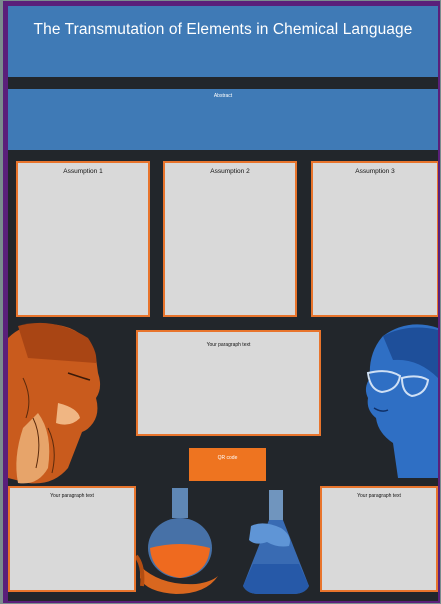 The image size is (441, 604). Describe the element at coordinates (227, 458) in the screenshot. I see `qr-code-label: QR code` at that location.